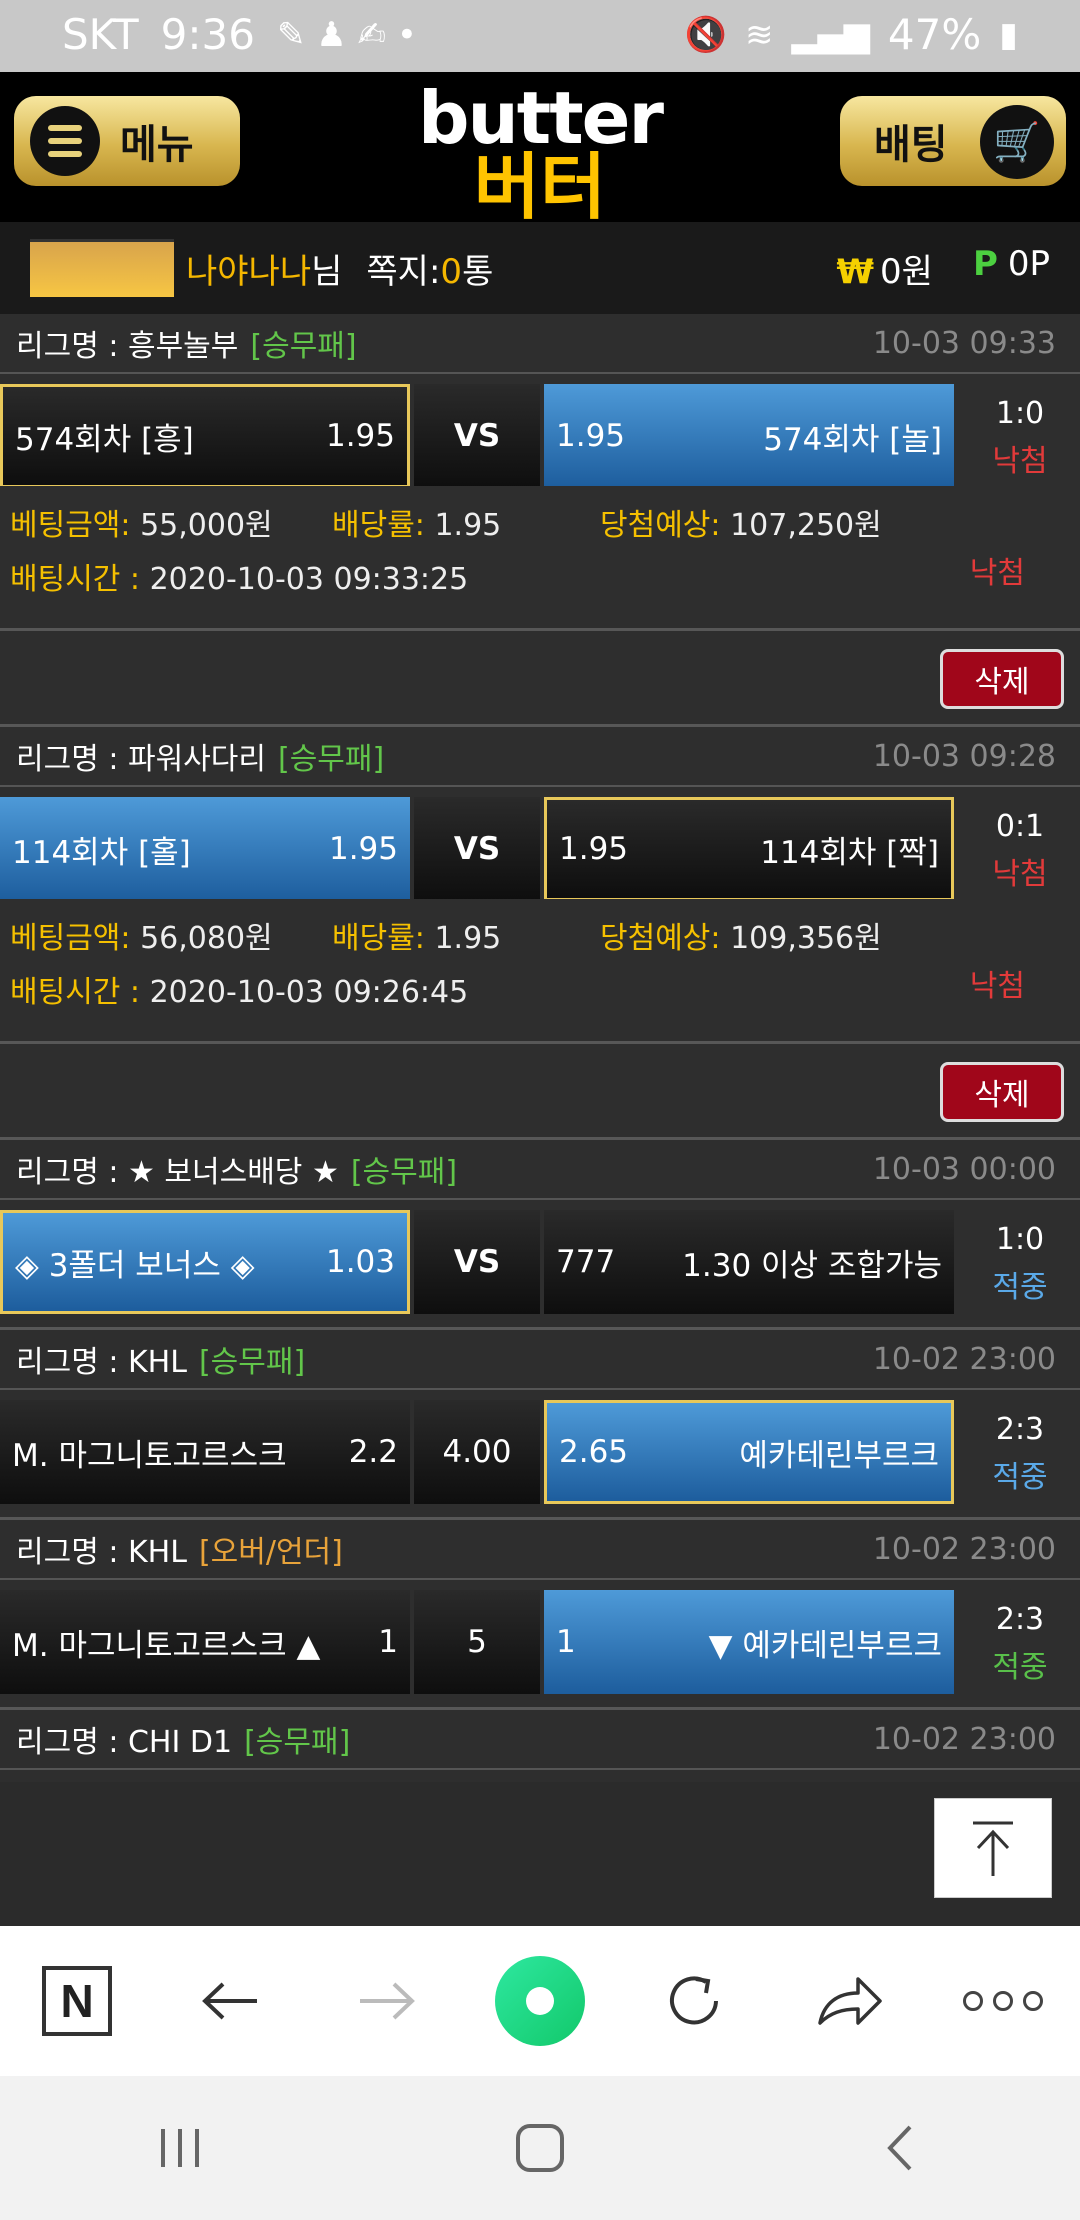 This screenshot has height=2220, width=1080. What do you see at coordinates (386, 2001) in the screenshot?
I see `forward-button` at bounding box center [386, 2001].